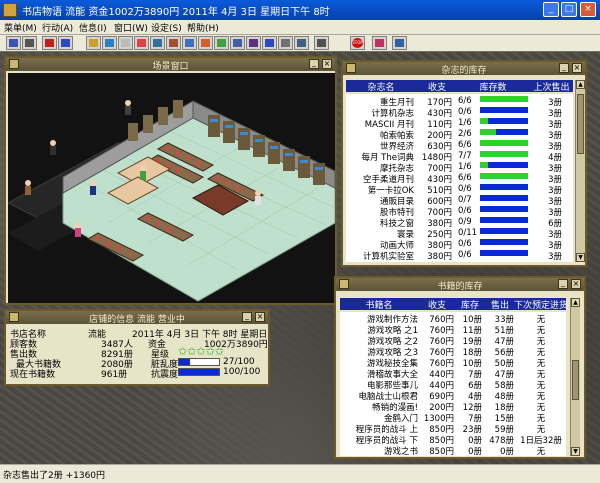 The width and height of the screenshot is (600, 483). I want to click on book-tool-button, so click(253, 43).